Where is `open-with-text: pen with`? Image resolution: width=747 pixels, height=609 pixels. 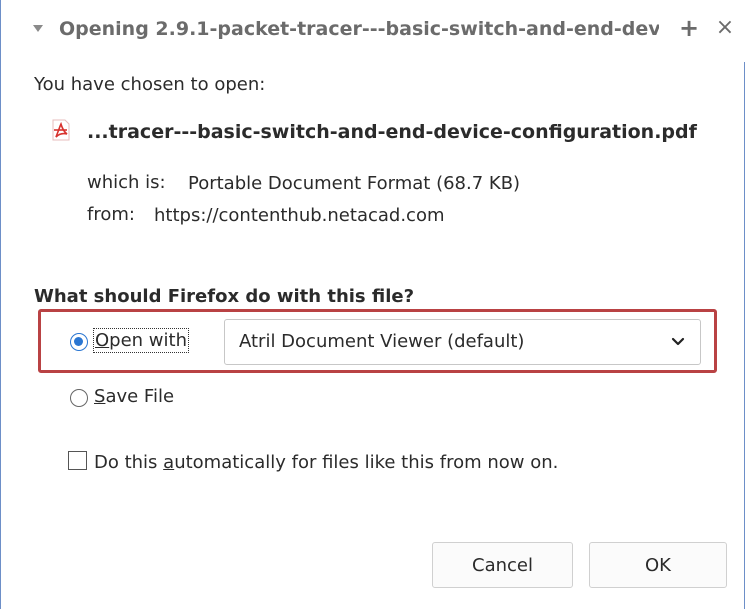 open-with-text: pen with is located at coordinates (148, 340).